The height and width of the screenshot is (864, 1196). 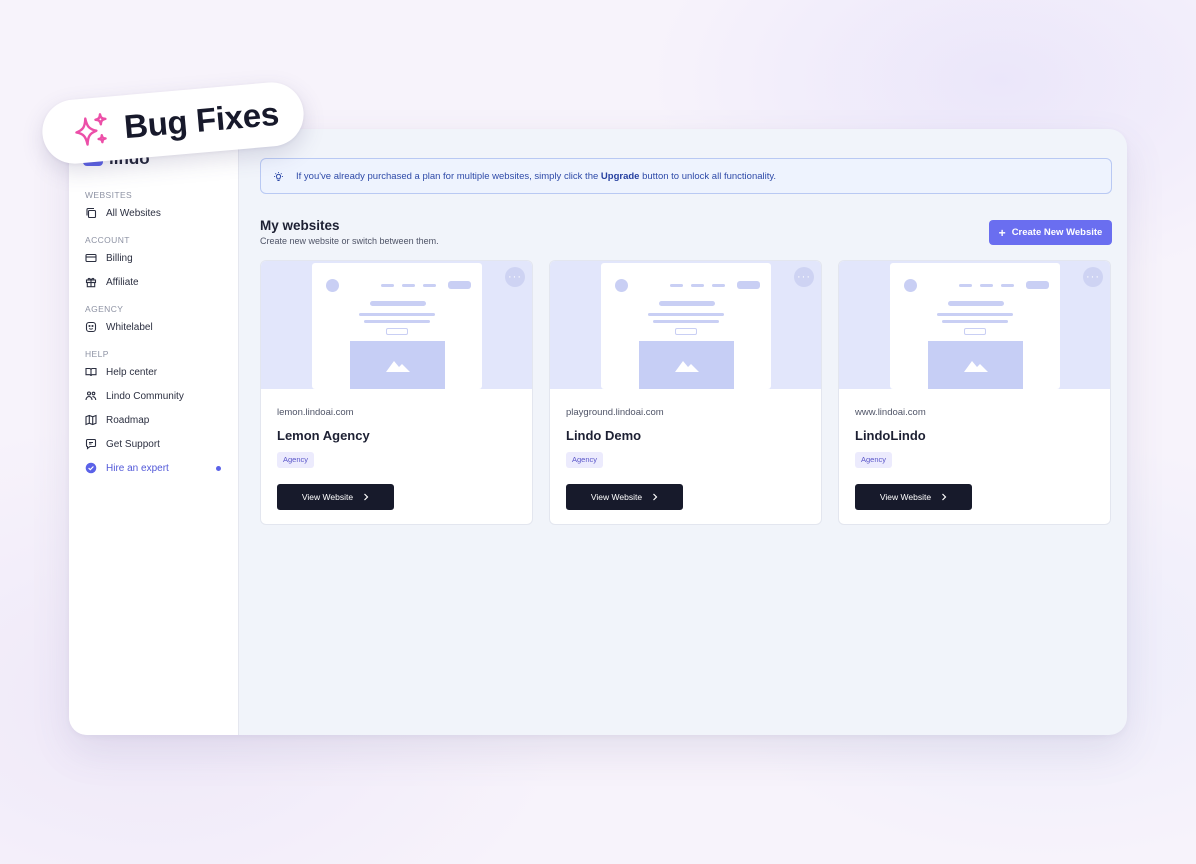 What do you see at coordinates (109, 195) in the screenshot?
I see `section-title-websites: WEBSITES` at bounding box center [109, 195].